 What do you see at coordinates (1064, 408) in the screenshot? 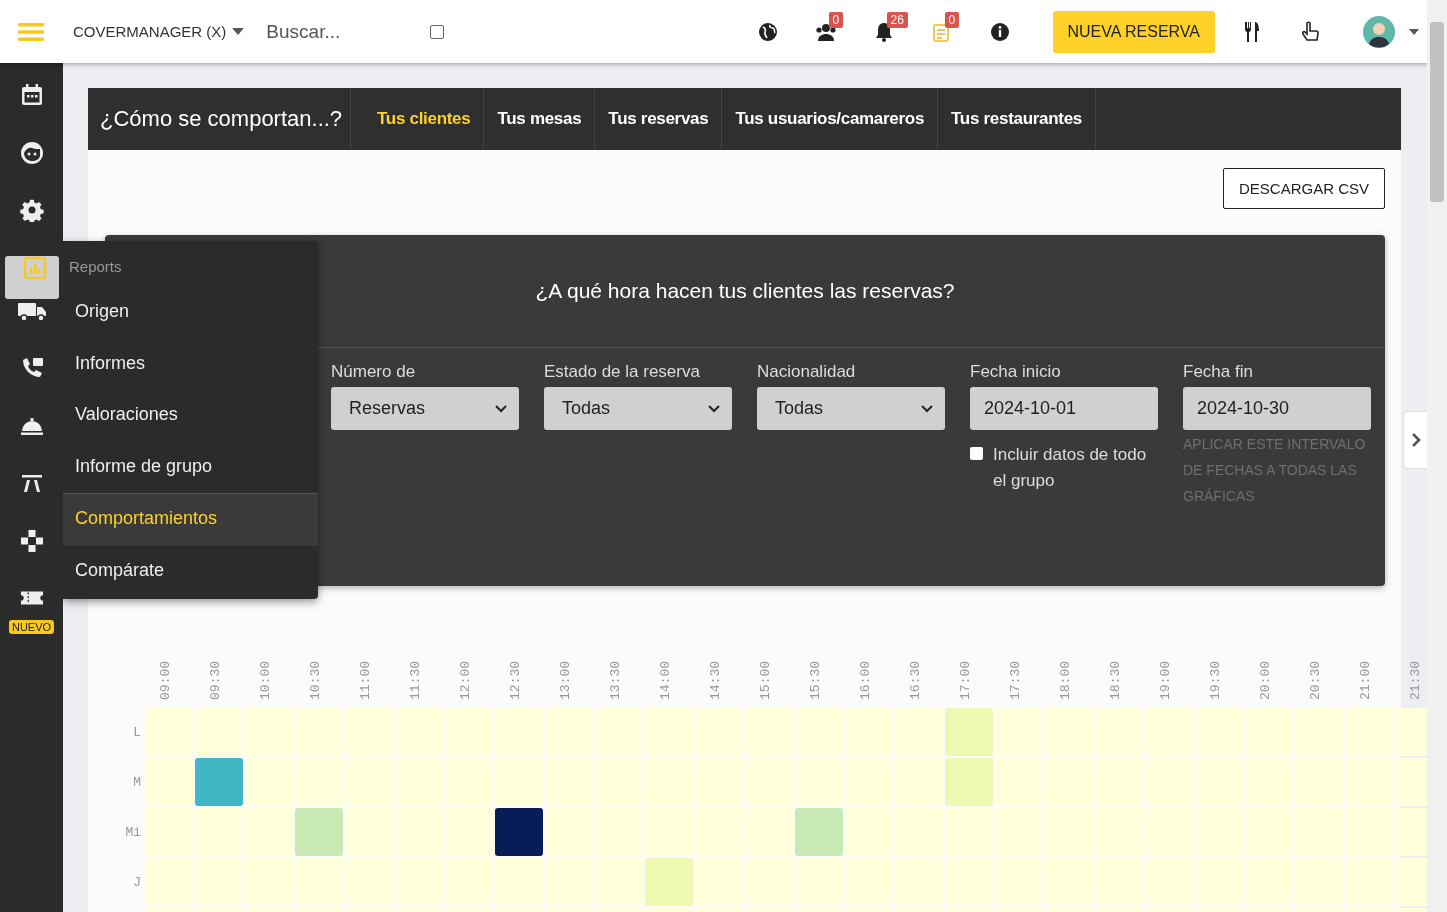
I see `date-field: 2024-10-01` at bounding box center [1064, 408].